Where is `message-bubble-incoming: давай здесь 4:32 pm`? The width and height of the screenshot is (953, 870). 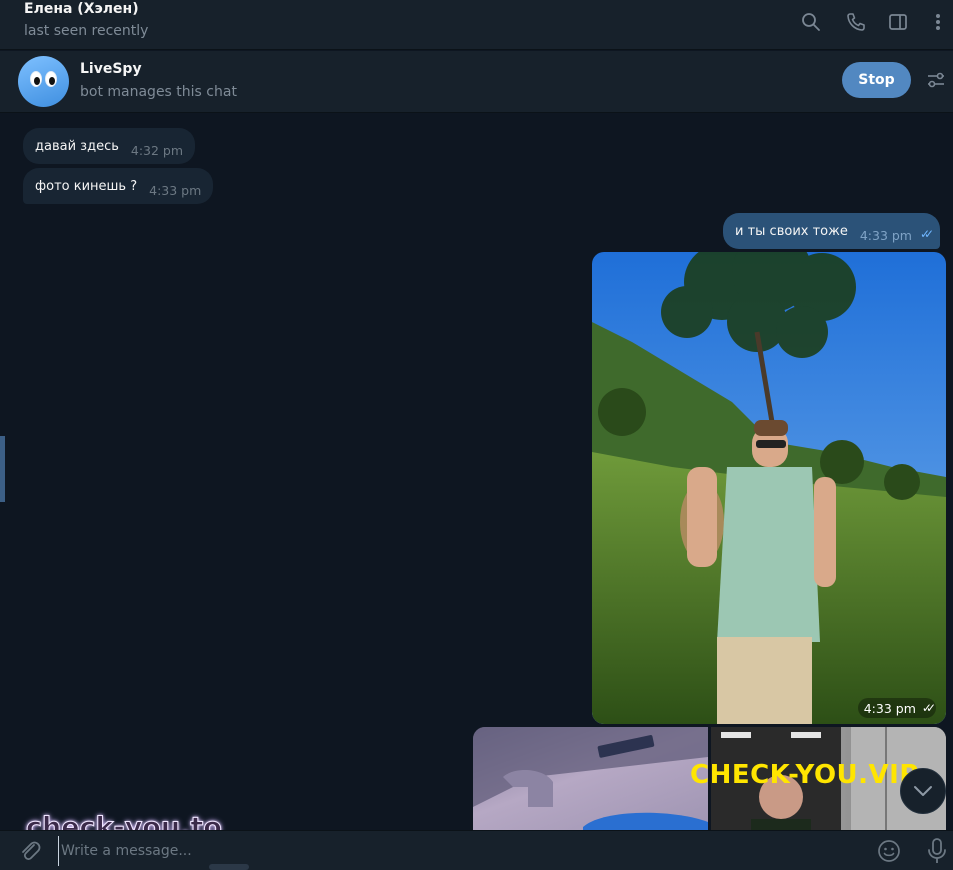 message-bubble-incoming: давай здесь 4:32 pm is located at coordinates (109, 146).